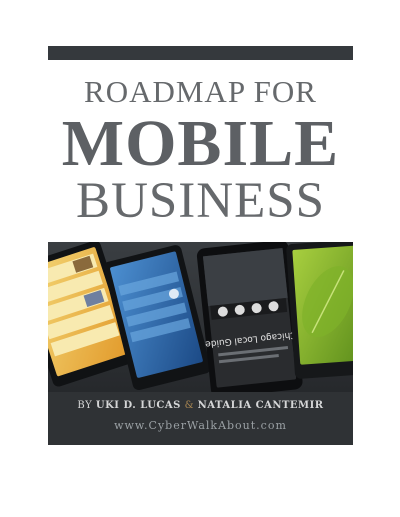  What do you see at coordinates (138, 405) in the screenshot?
I see `author-1: UKI D. LUCAS` at bounding box center [138, 405].